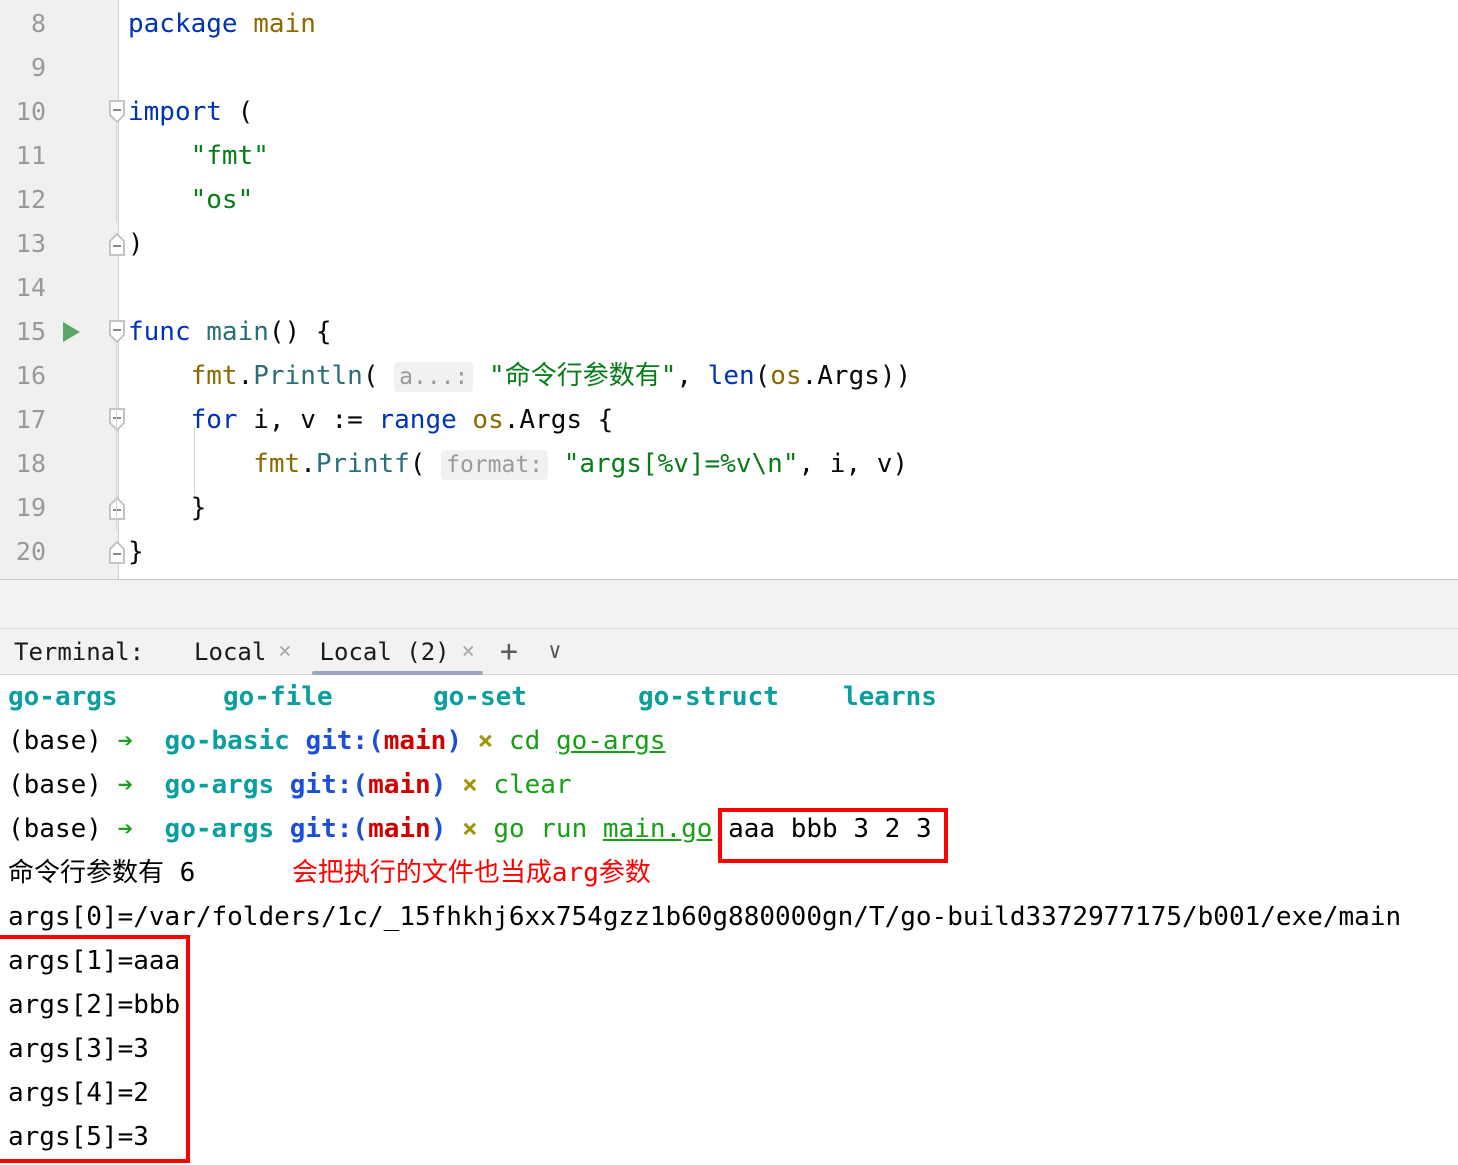  Describe the element at coordinates (440, 873) in the screenshot. I see `annotation-note-text: 会把执行的文件也当成arg参数` at that location.